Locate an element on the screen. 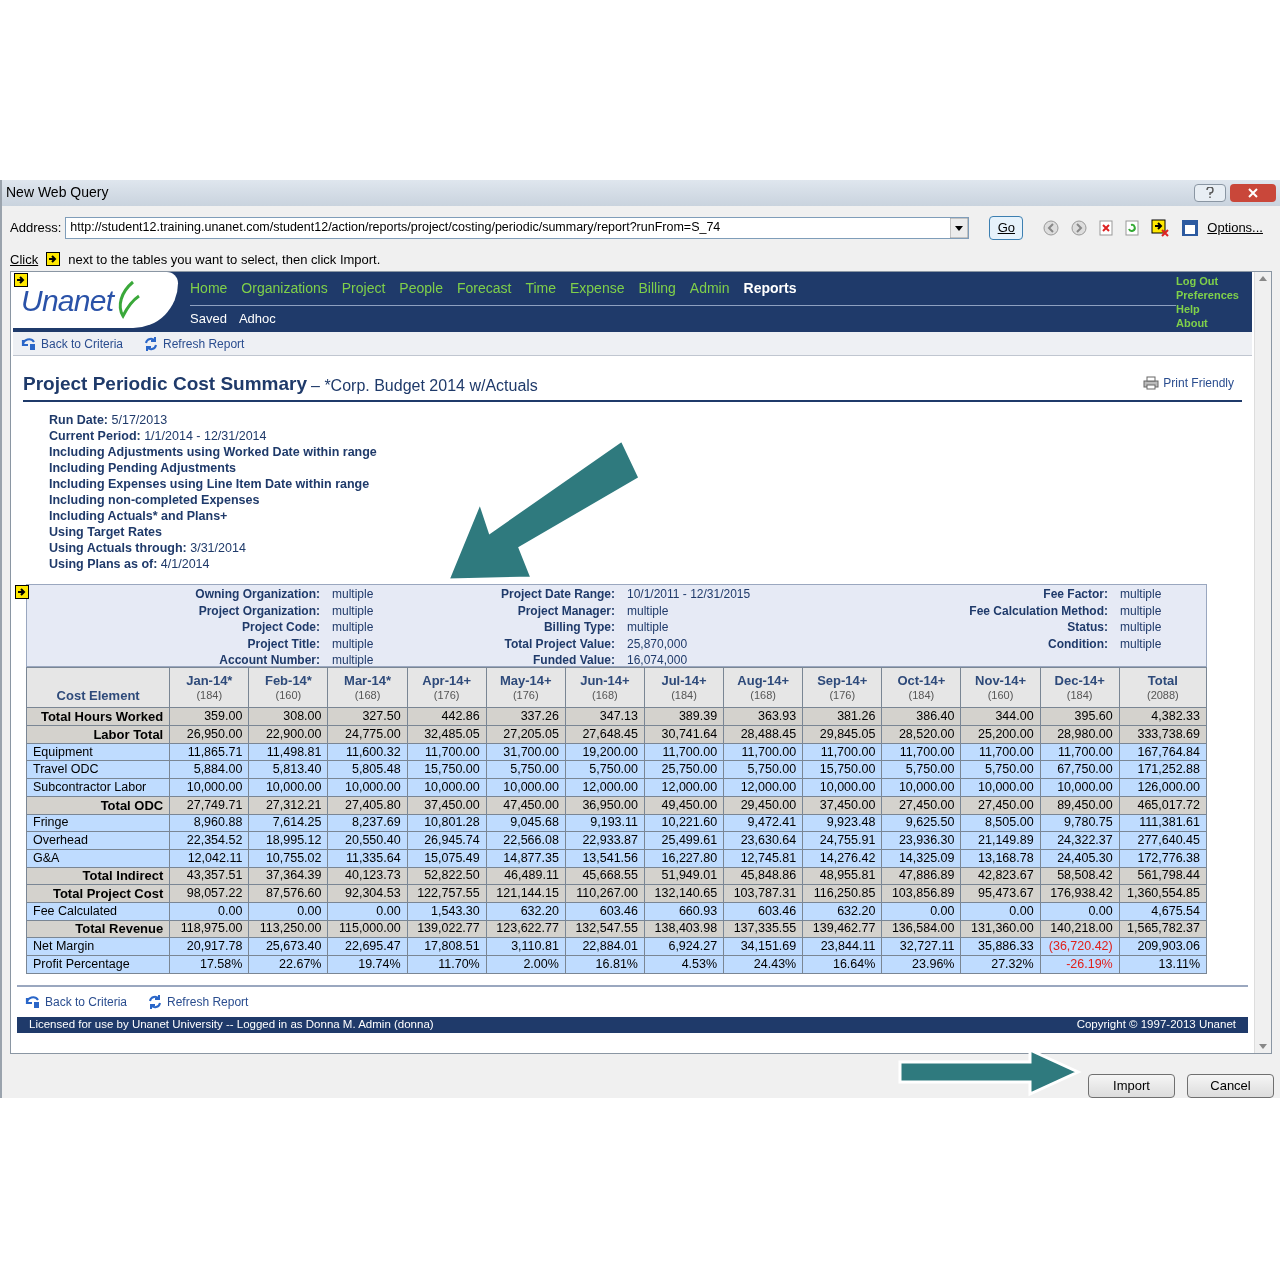  nav-menu-item: Billing is located at coordinates (657, 289).